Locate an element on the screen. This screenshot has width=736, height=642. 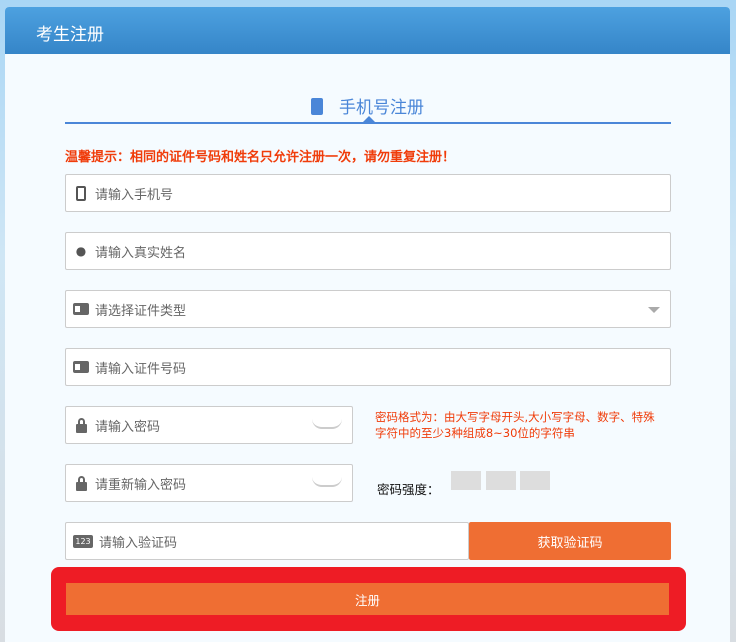
panel-header: 考生注册 is located at coordinates (367, 30).